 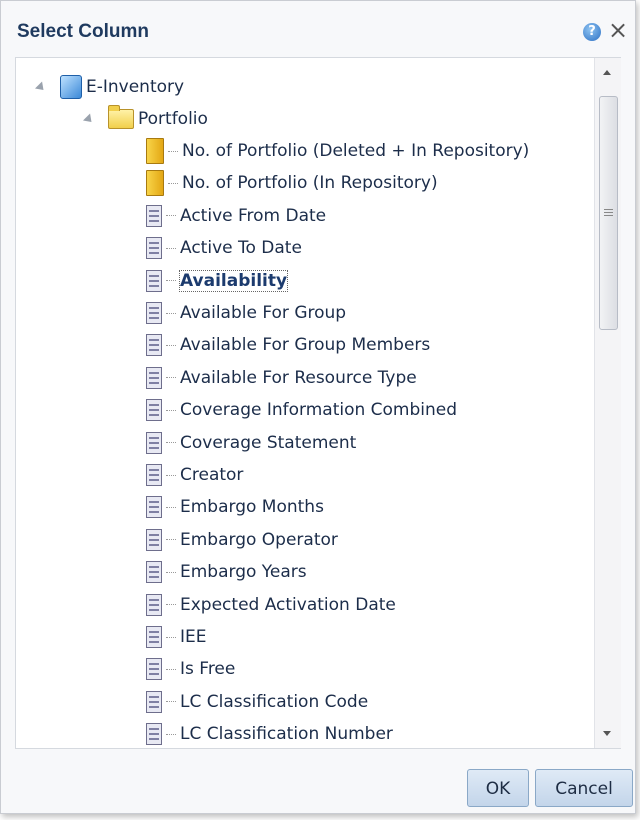 I want to click on tree-item-label: Available For Resource Type, so click(x=298, y=377).